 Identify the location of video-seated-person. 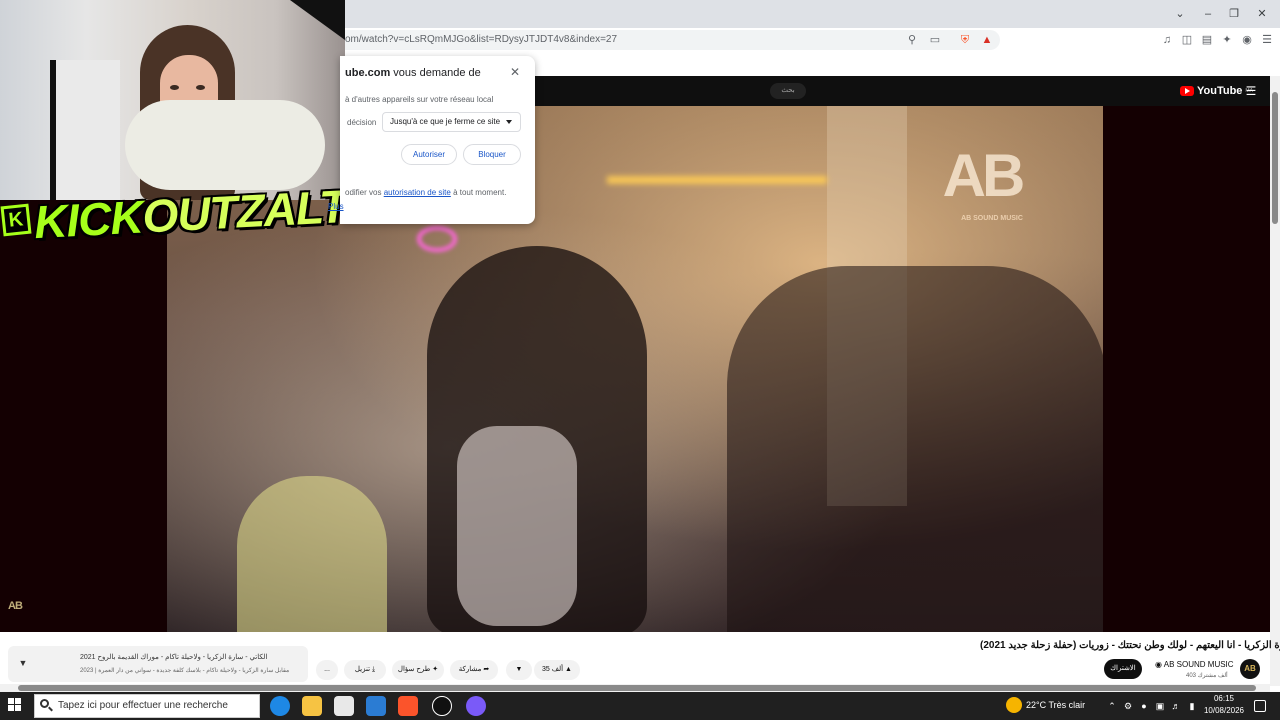
(312, 554).